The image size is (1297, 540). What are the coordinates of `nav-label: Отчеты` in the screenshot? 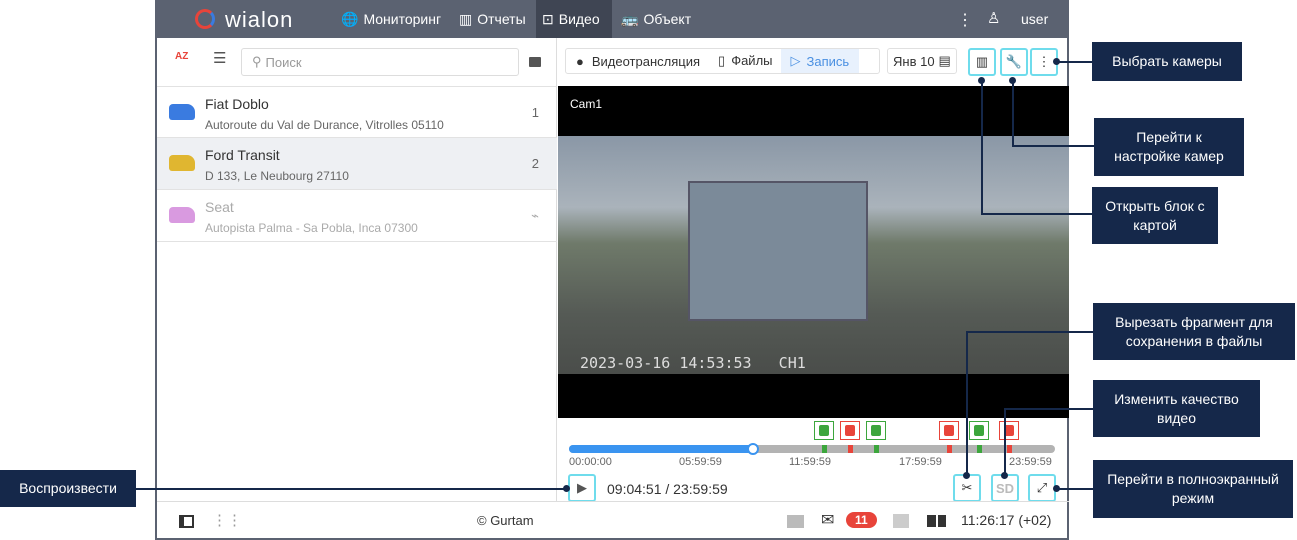 It's located at (501, 19).